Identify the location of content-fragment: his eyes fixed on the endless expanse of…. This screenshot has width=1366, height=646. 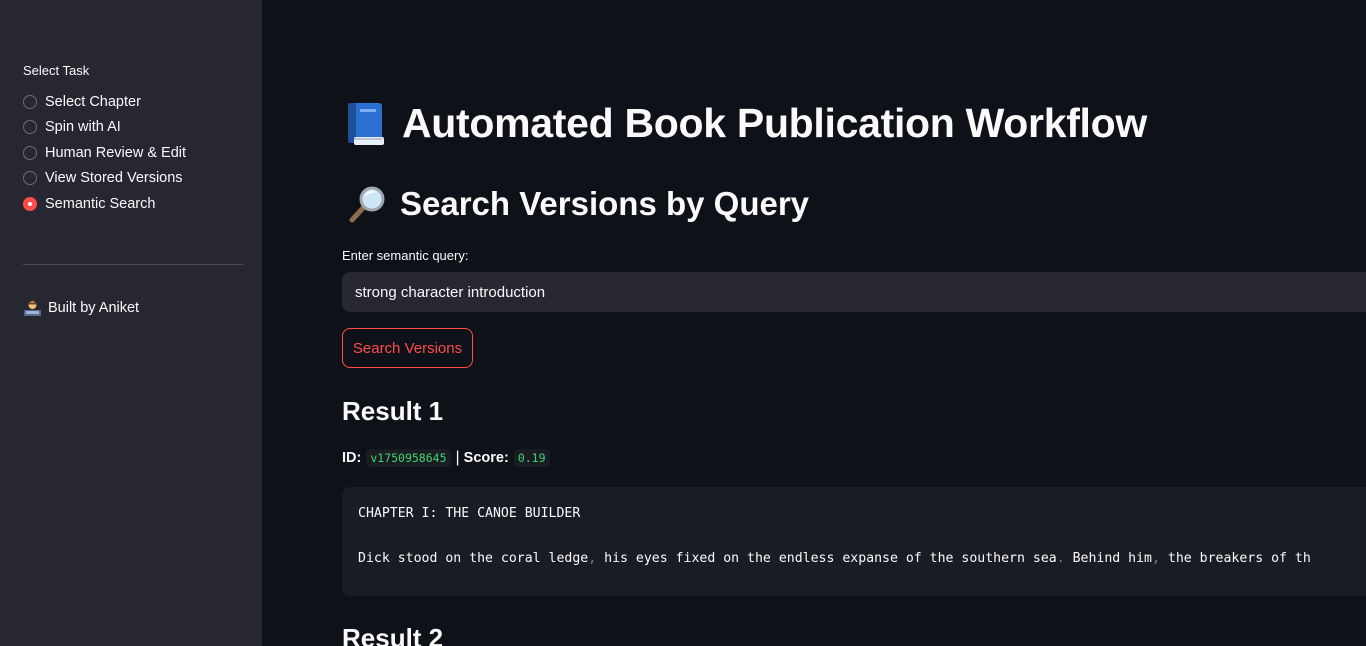
(826, 558).